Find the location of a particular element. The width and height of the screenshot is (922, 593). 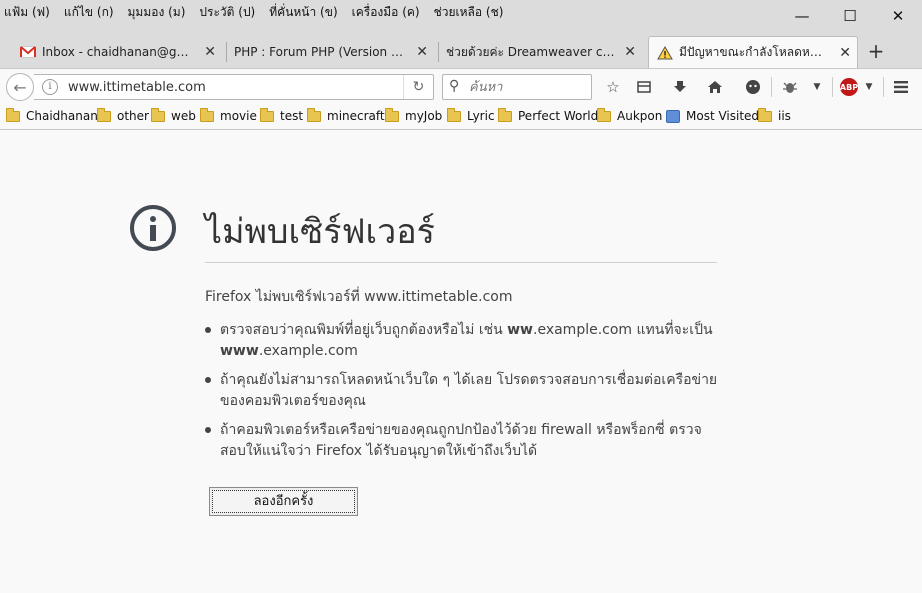

search-icon: ⚲ is located at coordinates (454, 86).